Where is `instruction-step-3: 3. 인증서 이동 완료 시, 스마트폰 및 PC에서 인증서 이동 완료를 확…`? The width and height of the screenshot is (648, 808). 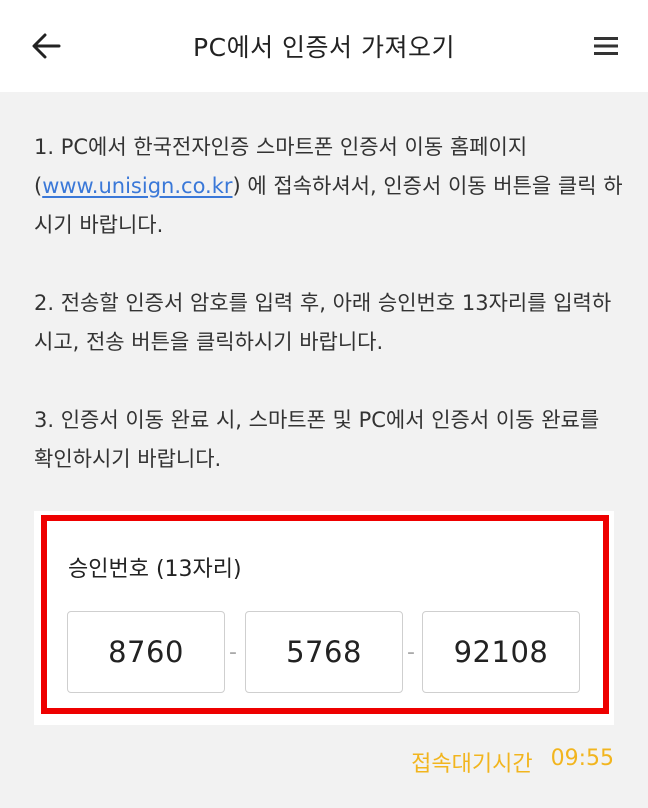 instruction-step-3: 3. 인증서 이동 완료 시, 스마트폰 및 PC에서 인증서 이동 완료를 확… is located at coordinates (317, 439).